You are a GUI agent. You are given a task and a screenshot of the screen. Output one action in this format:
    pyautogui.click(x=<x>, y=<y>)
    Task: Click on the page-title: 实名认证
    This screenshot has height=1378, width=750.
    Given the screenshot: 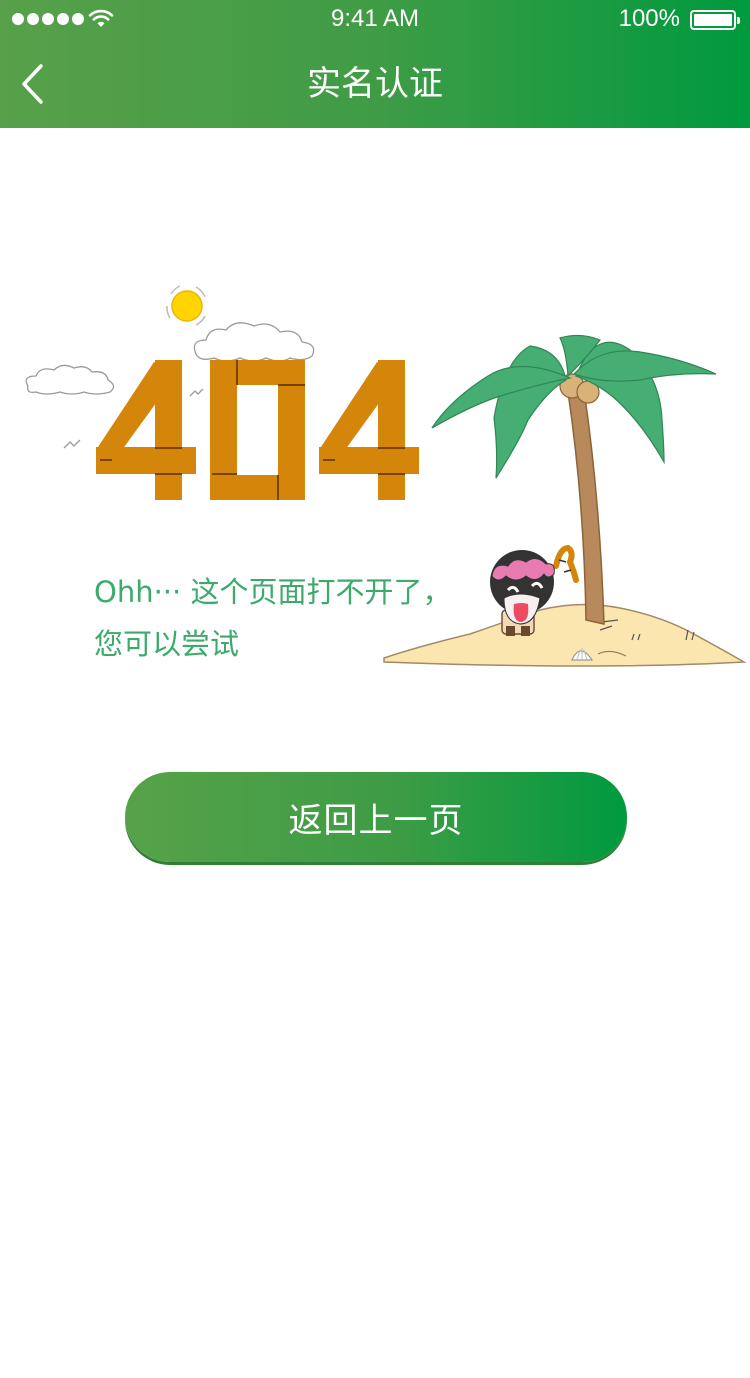 What is the action you would take?
    pyautogui.click(x=375, y=84)
    